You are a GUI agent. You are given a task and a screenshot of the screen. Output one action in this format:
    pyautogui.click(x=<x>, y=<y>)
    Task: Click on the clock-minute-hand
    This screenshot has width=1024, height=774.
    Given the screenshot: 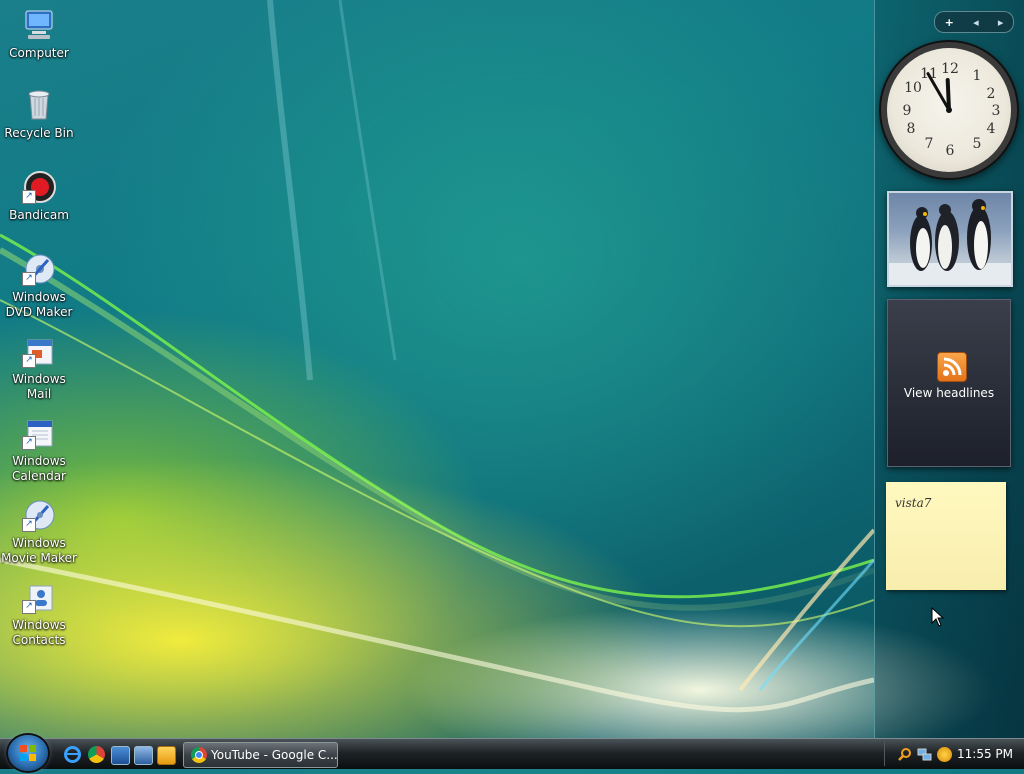 What is the action you would take?
    pyautogui.click(x=938, y=92)
    